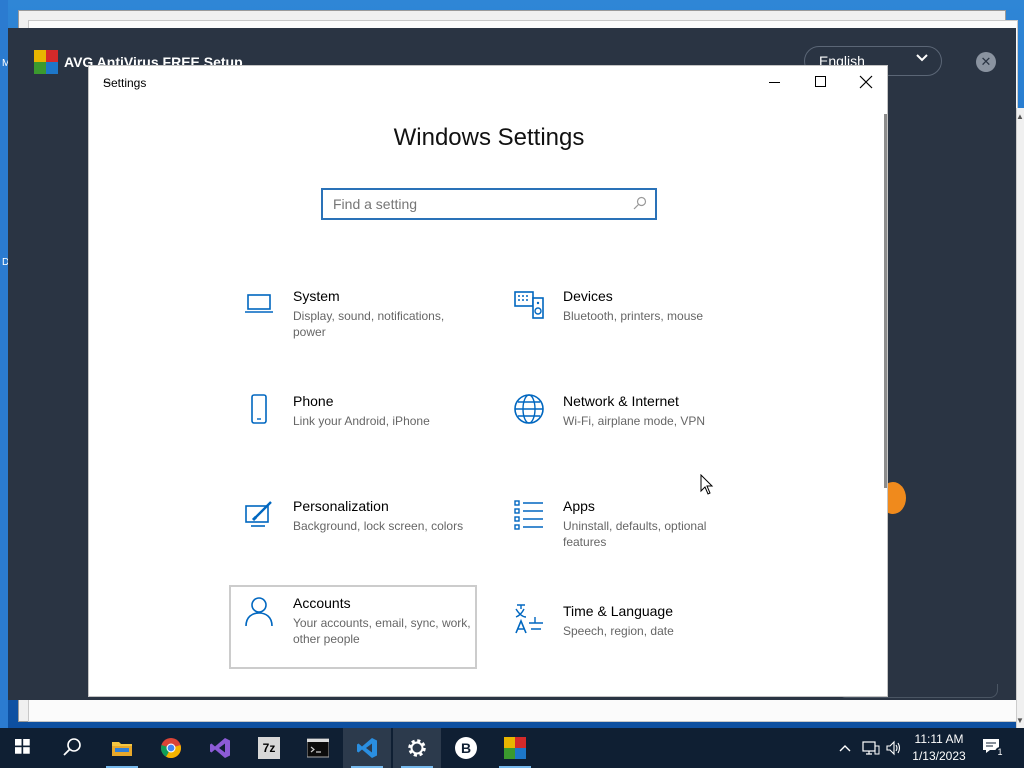  I want to click on paint-icon, so click(258, 514).